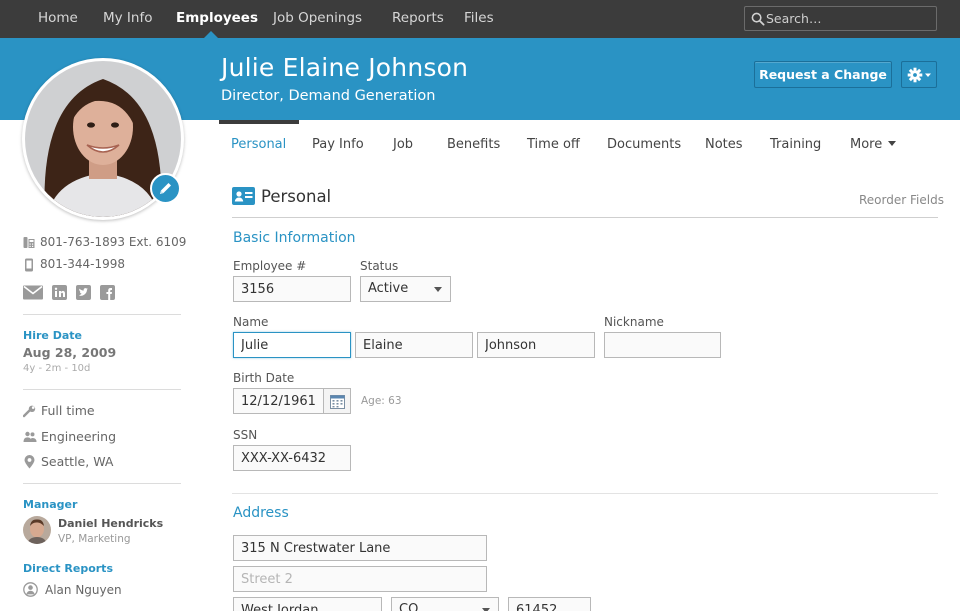 This screenshot has height=611, width=960. What do you see at coordinates (414, 345) in the screenshot?
I see `middle-name-field` at bounding box center [414, 345].